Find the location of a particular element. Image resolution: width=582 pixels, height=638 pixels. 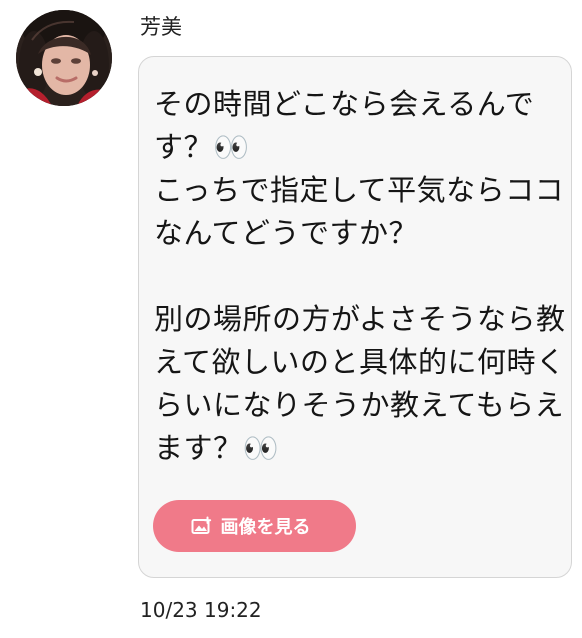

sender-avatar is located at coordinates (64, 58).